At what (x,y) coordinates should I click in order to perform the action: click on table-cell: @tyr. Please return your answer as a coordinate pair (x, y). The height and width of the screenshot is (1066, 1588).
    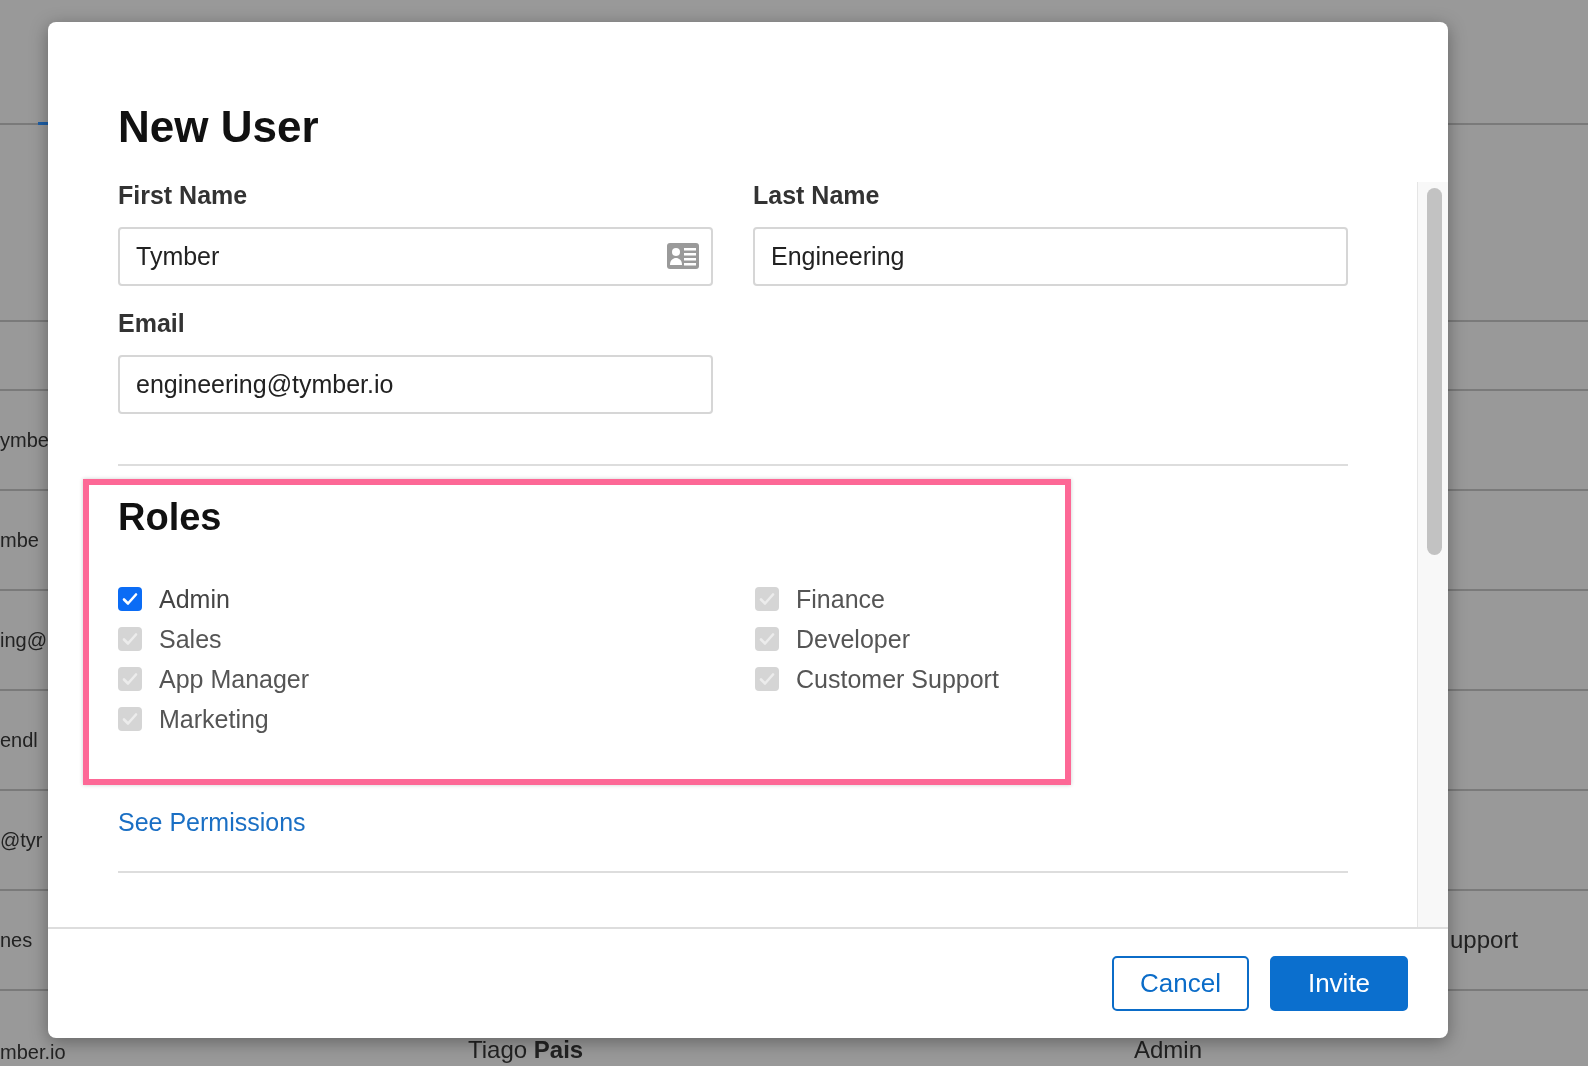
    Looking at the image, I should click on (21, 840).